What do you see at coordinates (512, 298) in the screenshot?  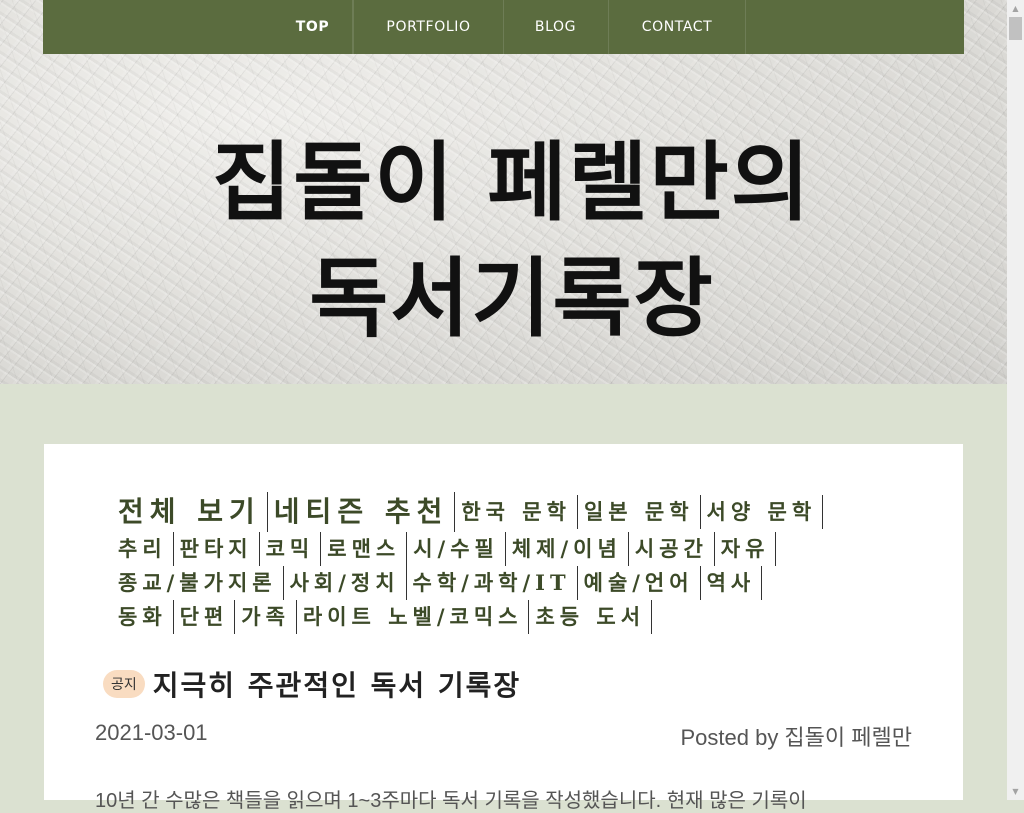 I see `site-title-line2: 독서기록장` at bounding box center [512, 298].